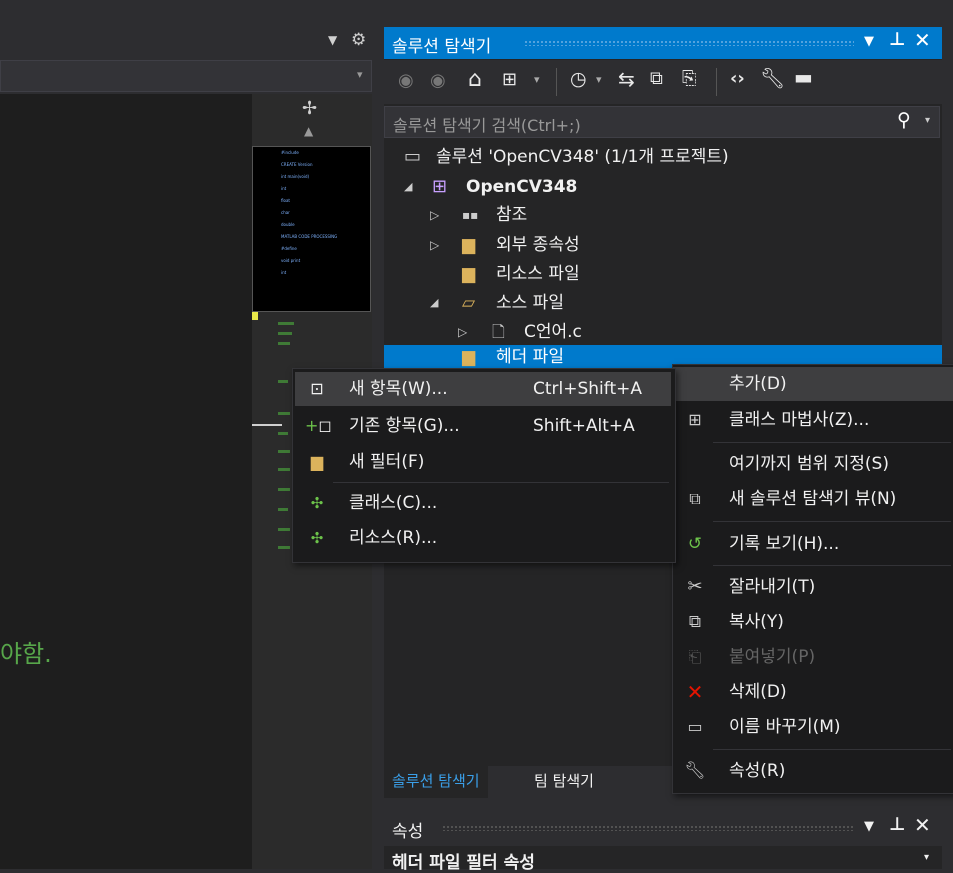 This screenshot has width=953, height=873. Describe the element at coordinates (785, 727) in the screenshot. I see `menu-item-label: 이름 바꾸기(M)` at that location.